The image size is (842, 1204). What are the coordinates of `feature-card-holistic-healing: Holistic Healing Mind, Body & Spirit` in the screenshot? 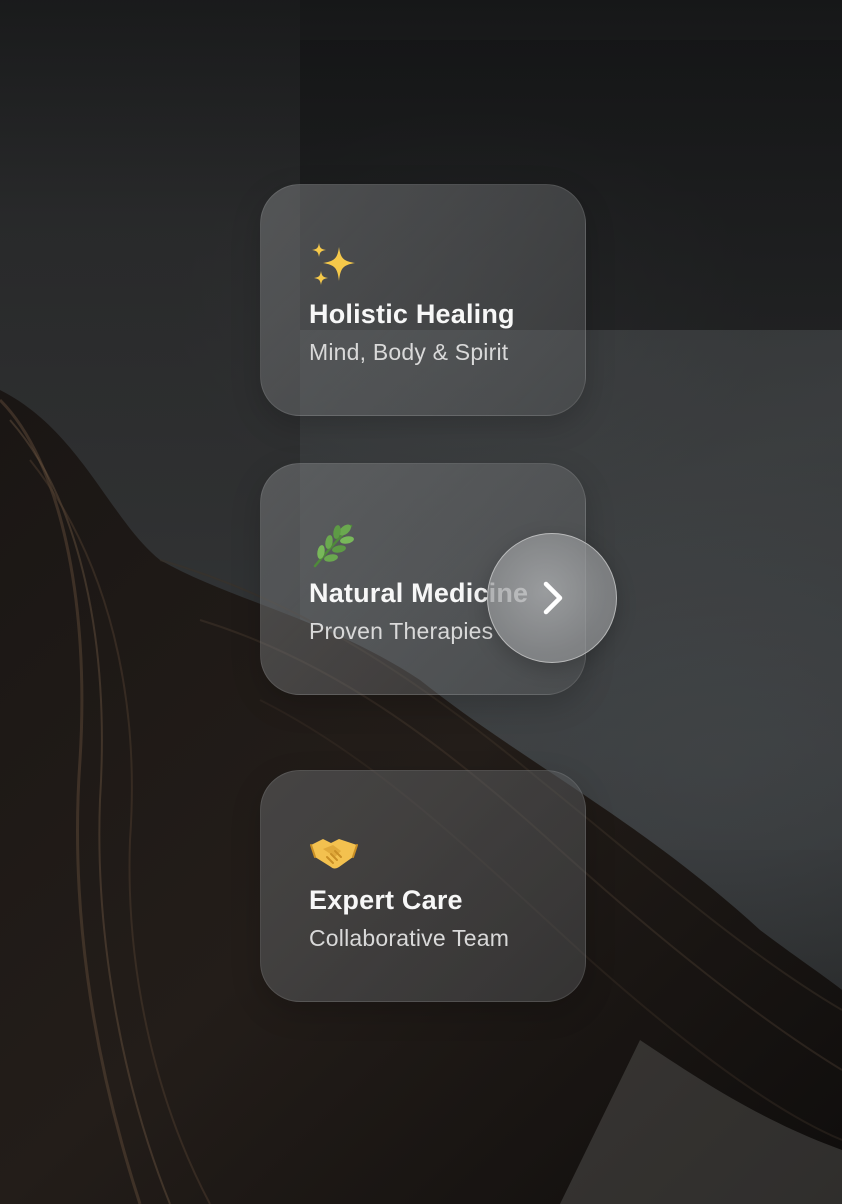 It's located at (423, 300).